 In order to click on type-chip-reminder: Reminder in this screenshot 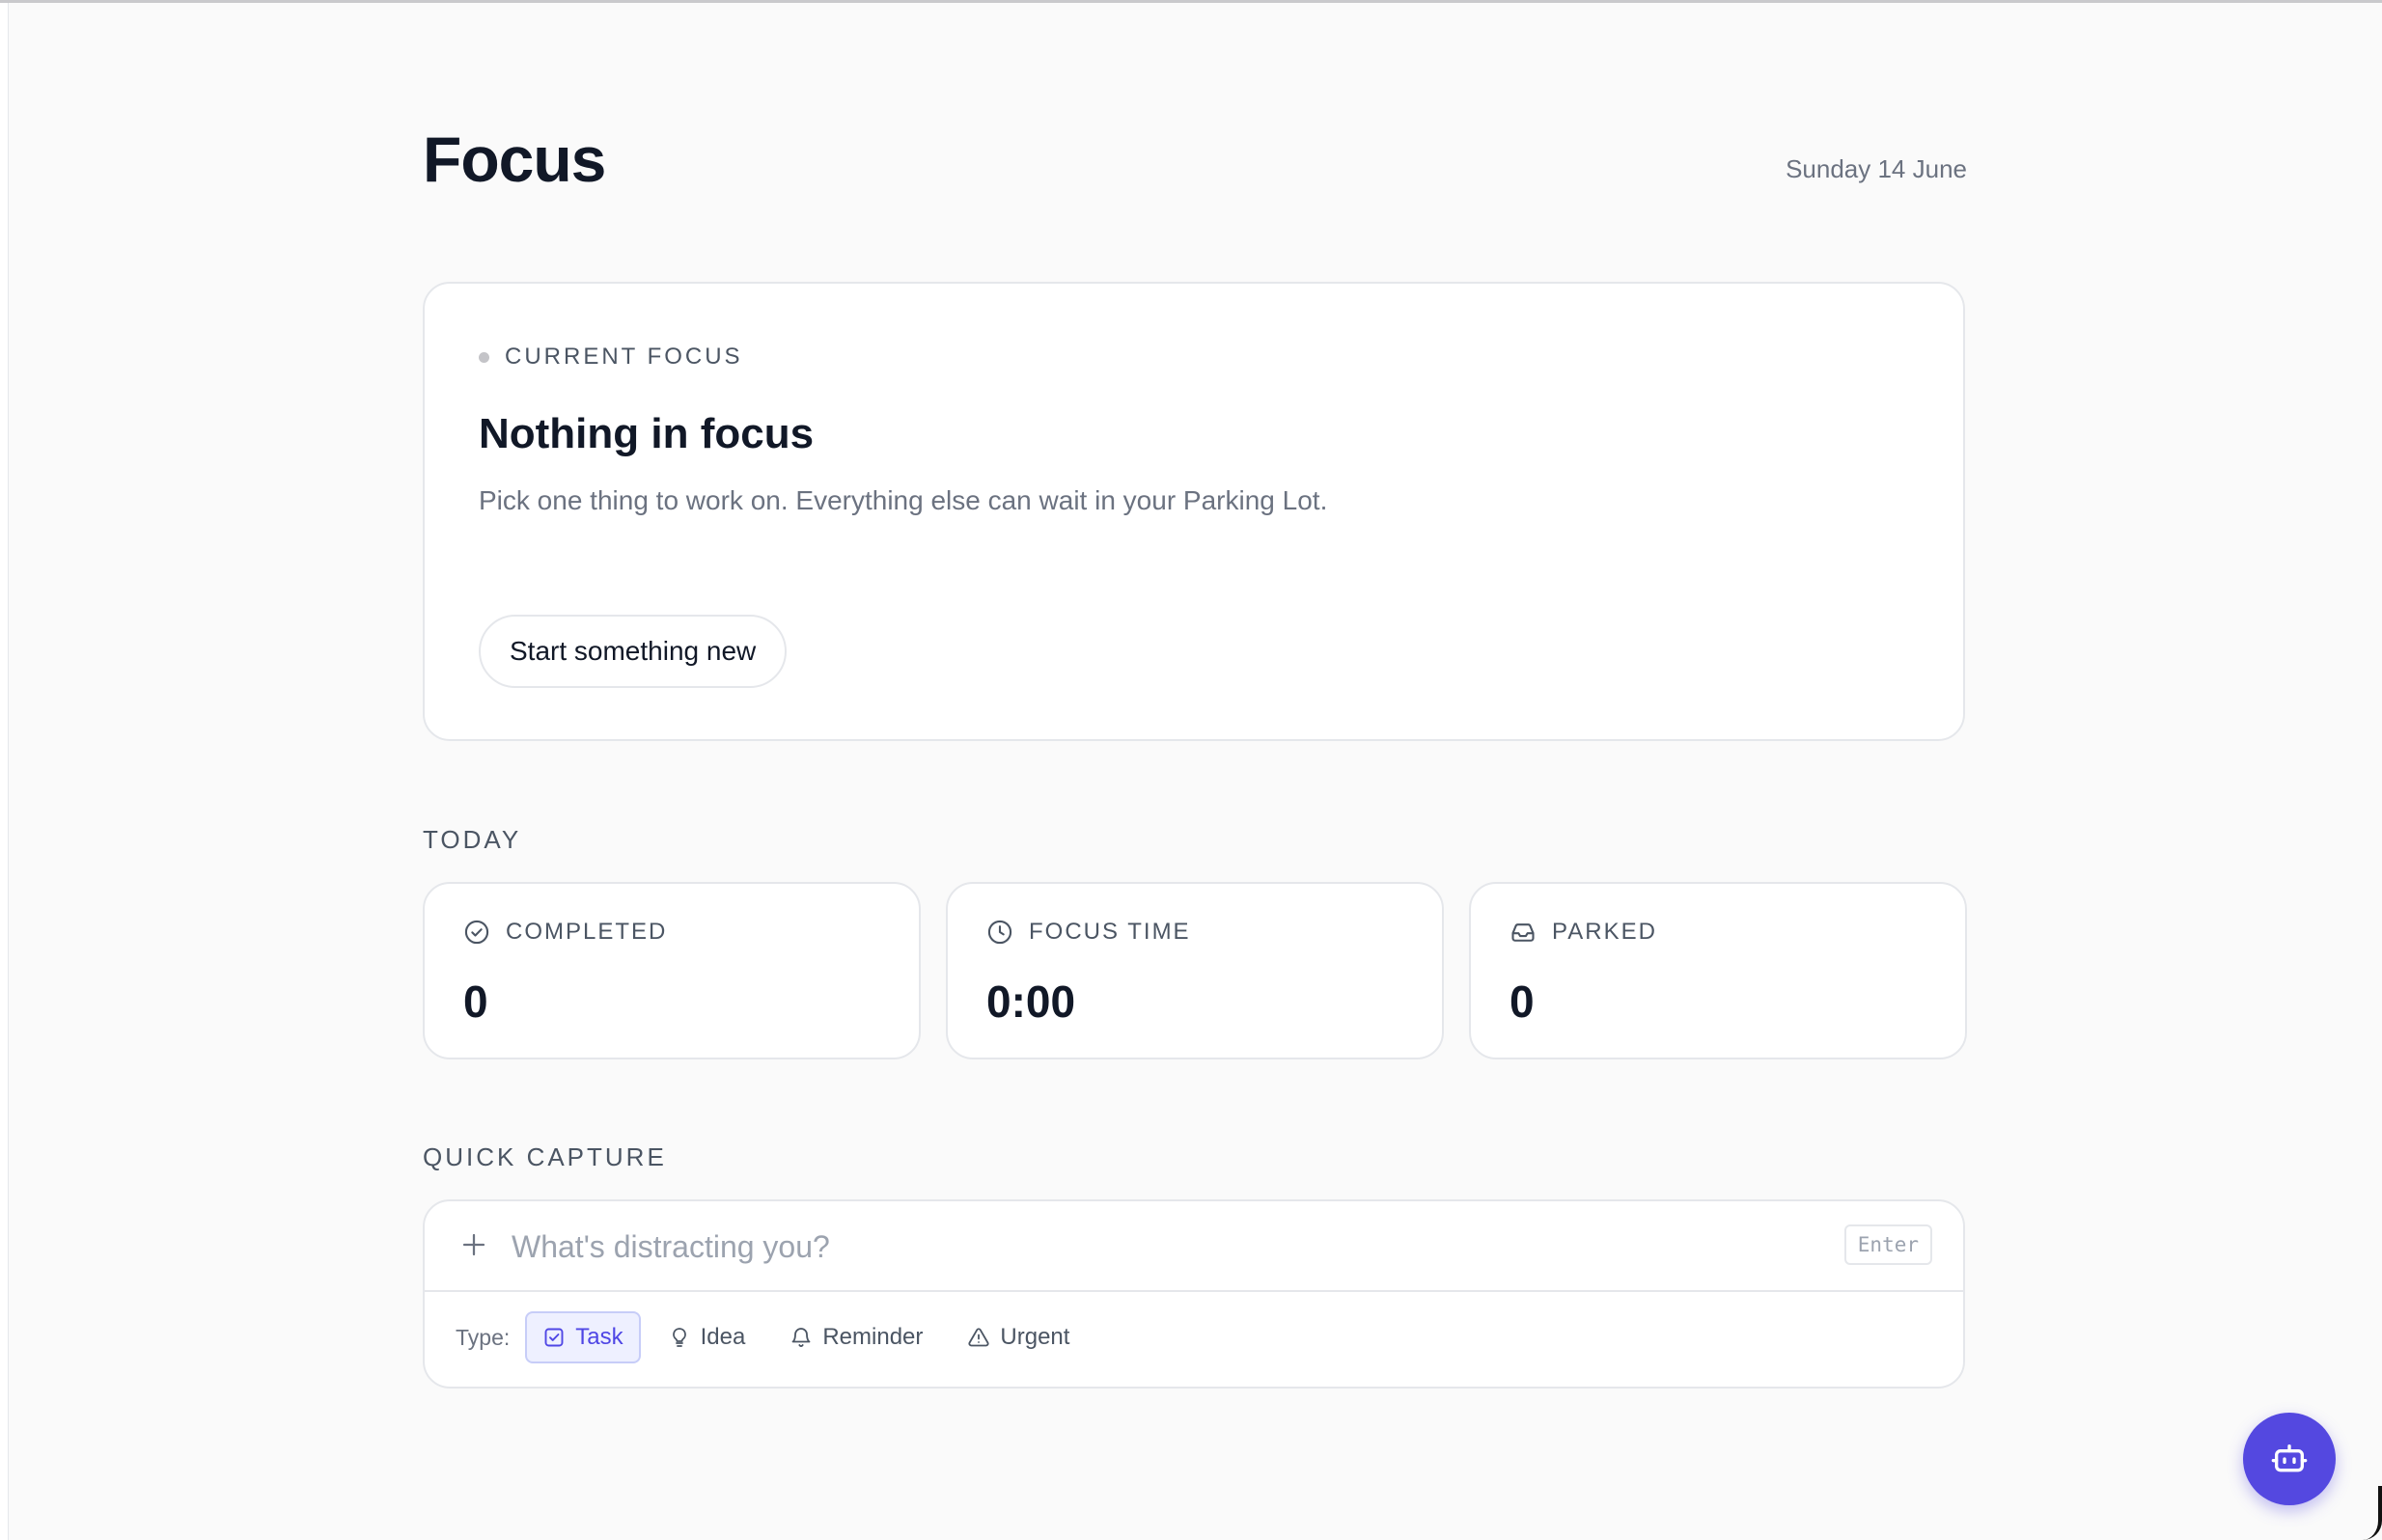, I will do `click(856, 1337)`.